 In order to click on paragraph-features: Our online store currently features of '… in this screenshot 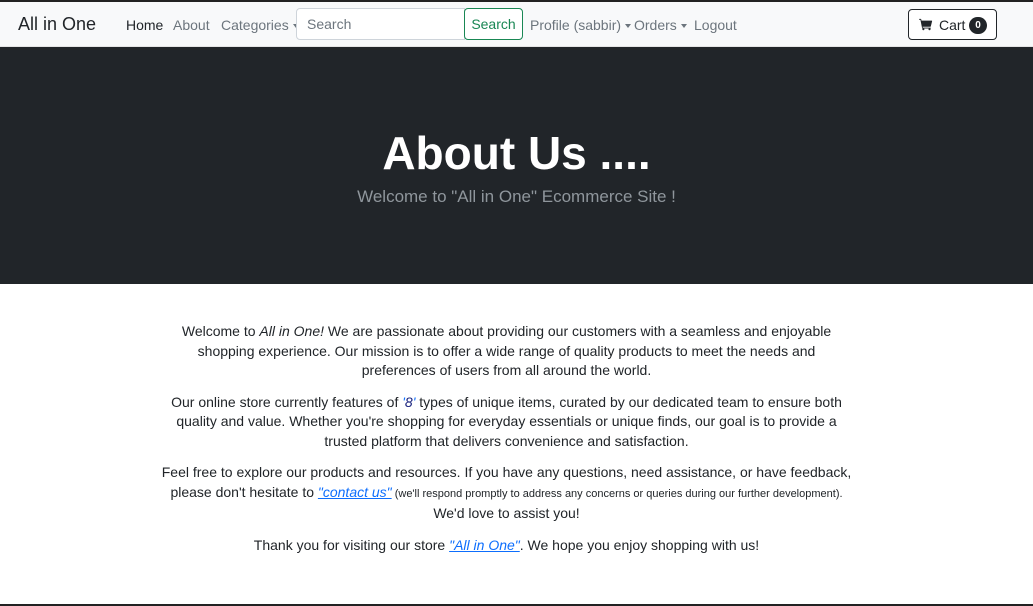, I will do `click(506, 422)`.